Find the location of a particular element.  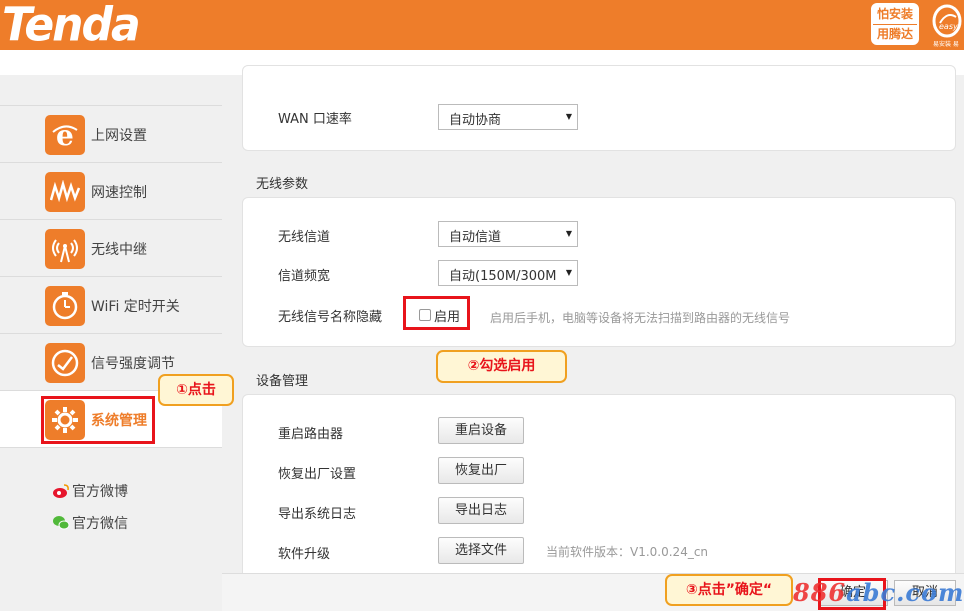

channel-select: 自动信道 is located at coordinates (508, 234).